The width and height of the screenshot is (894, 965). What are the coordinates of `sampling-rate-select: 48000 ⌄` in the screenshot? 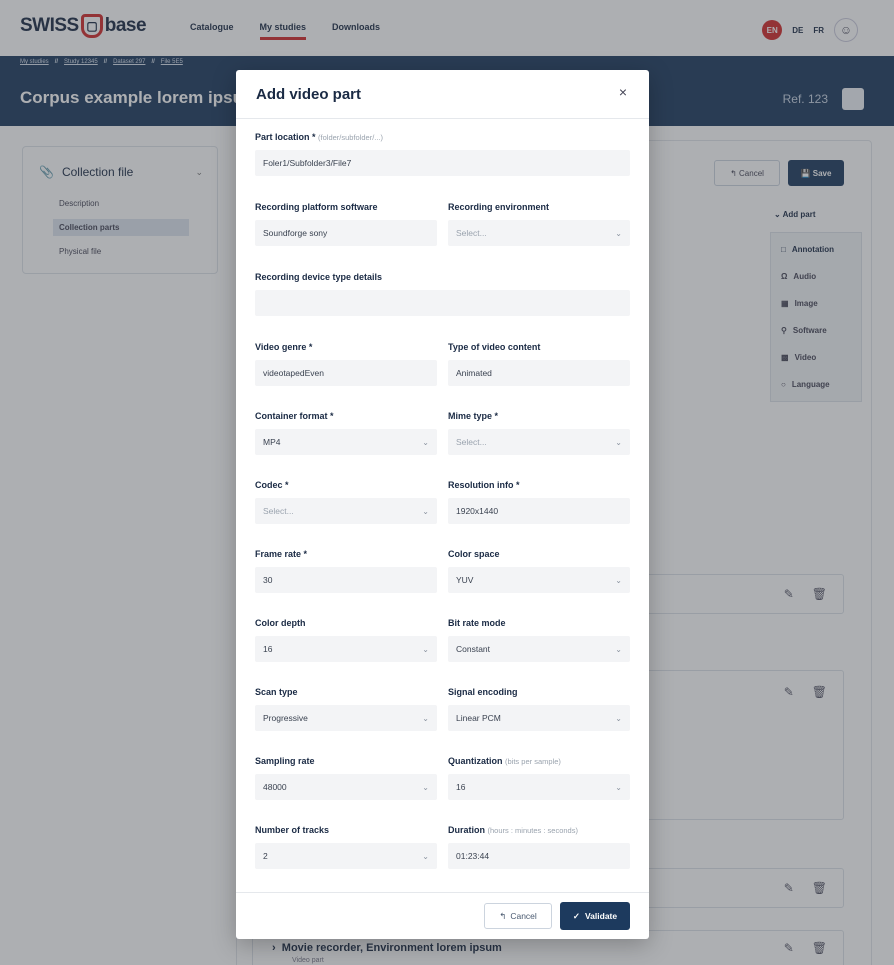 It's located at (346, 787).